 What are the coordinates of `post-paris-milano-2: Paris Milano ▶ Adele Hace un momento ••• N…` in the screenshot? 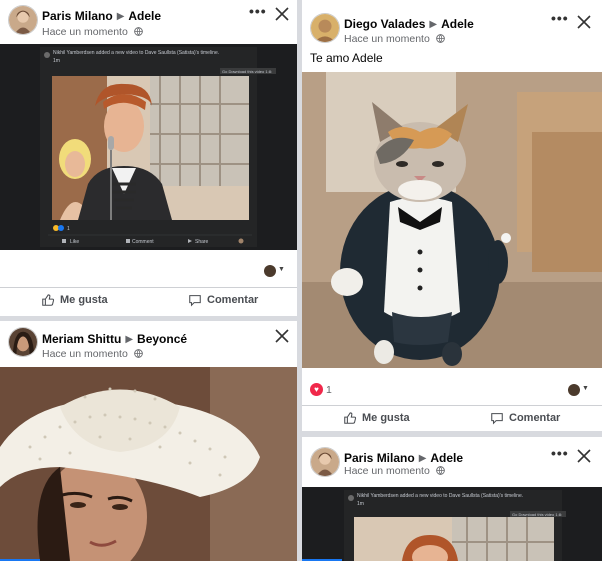 It's located at (452, 499).